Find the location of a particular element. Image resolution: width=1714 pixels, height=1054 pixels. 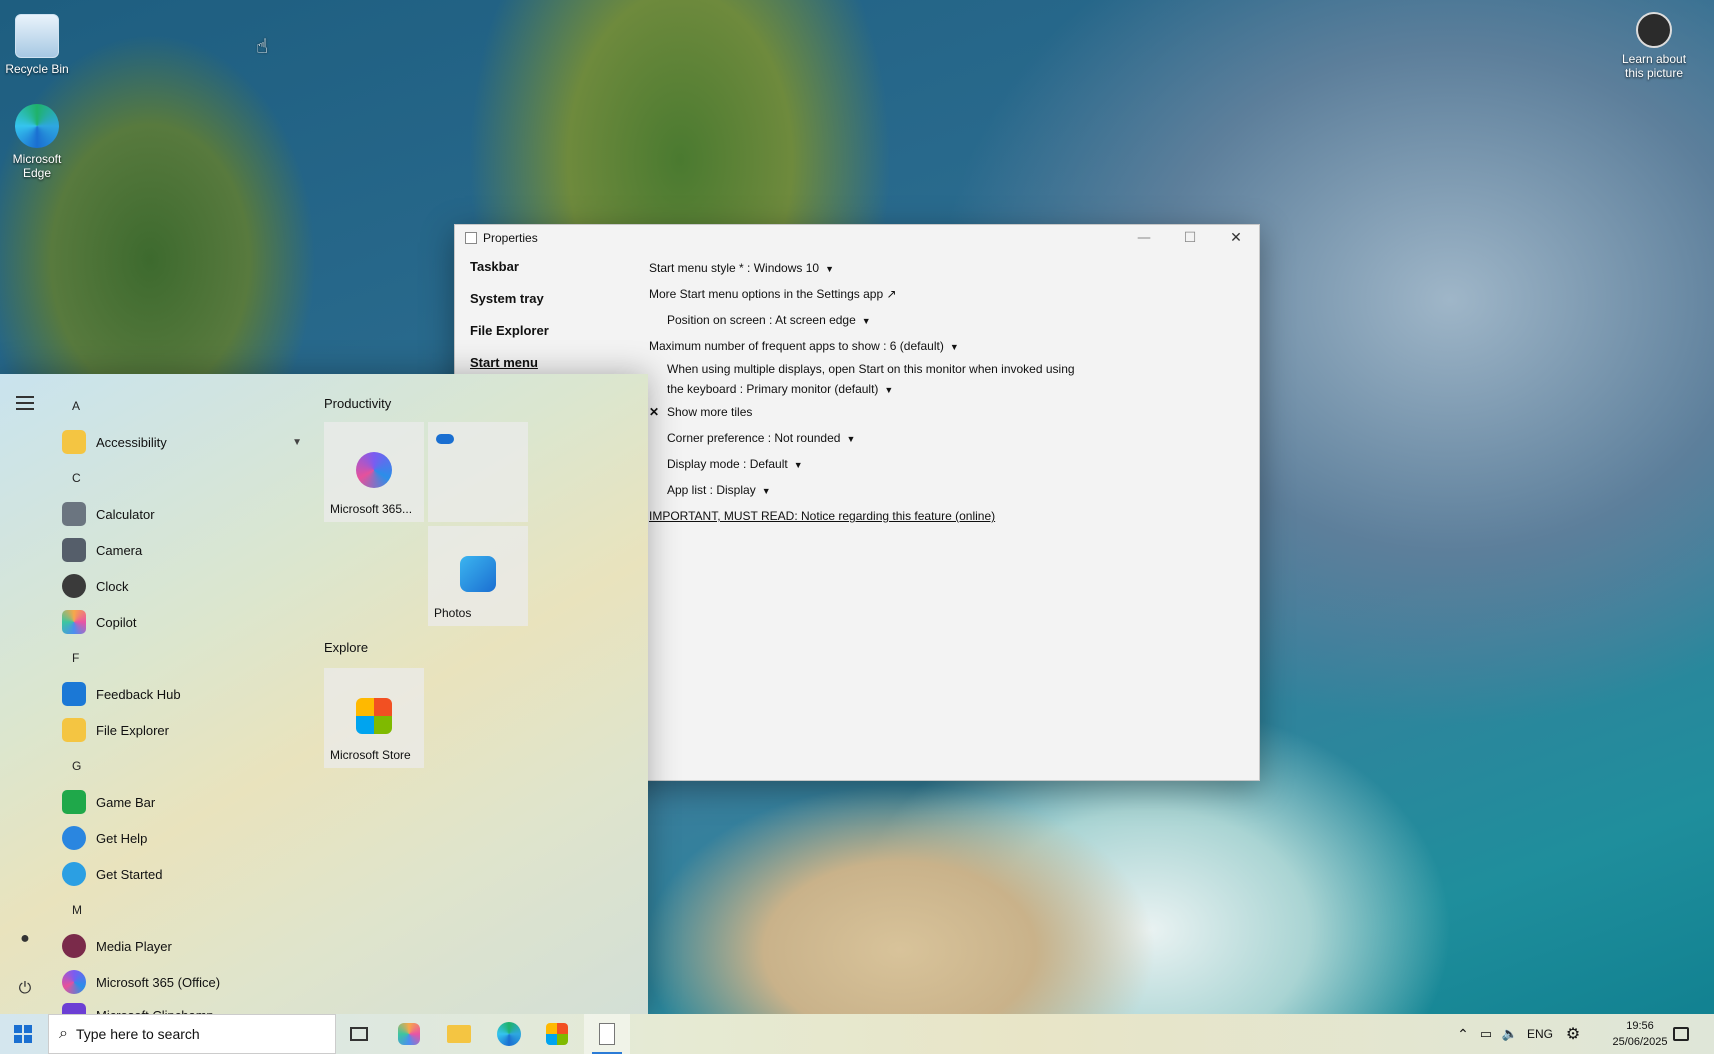

edge-desktop-icon: Microsoft Edge is located at coordinates (37, 142).